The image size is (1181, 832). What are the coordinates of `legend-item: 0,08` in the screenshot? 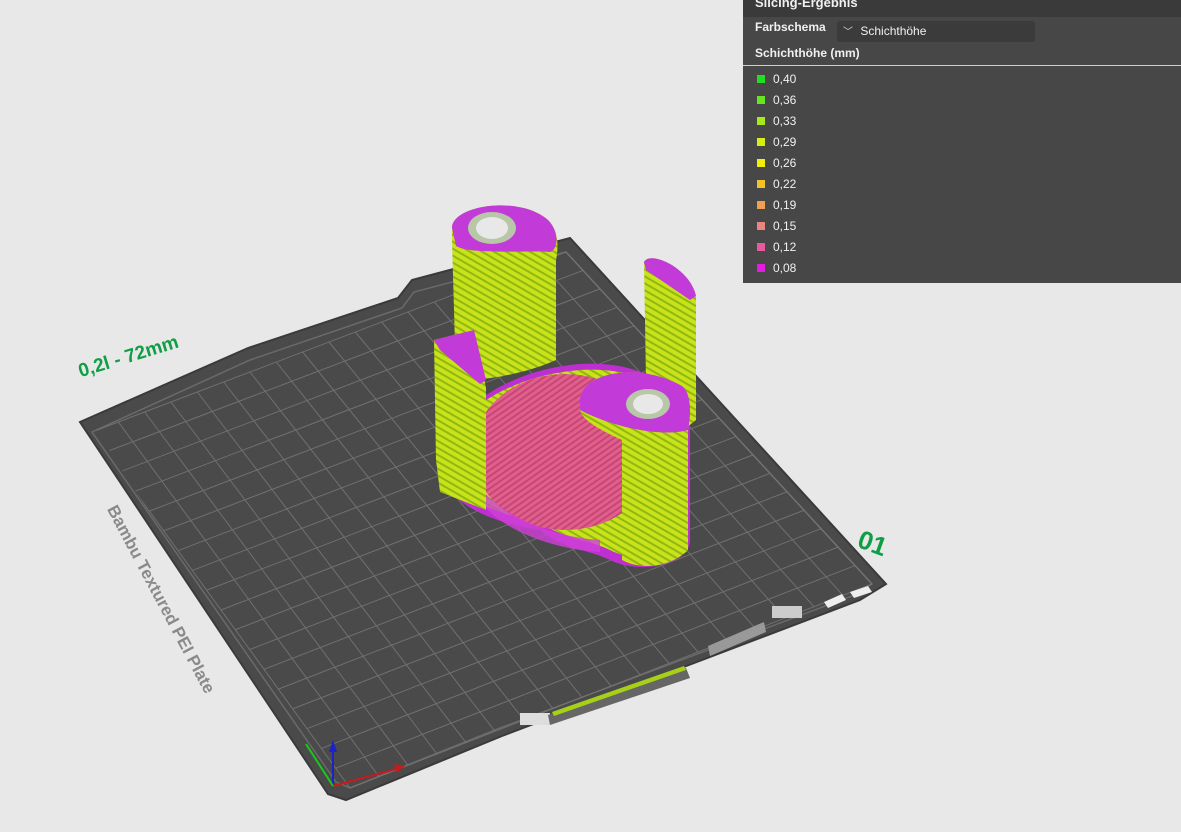 It's located at (776, 267).